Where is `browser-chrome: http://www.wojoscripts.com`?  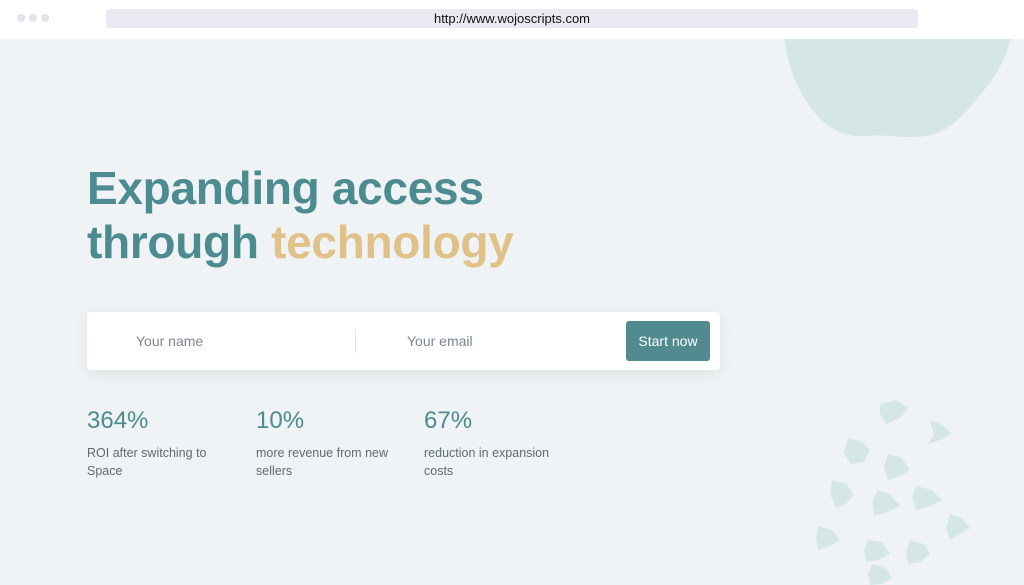 browser-chrome: http://www.wojoscripts.com is located at coordinates (512, 19).